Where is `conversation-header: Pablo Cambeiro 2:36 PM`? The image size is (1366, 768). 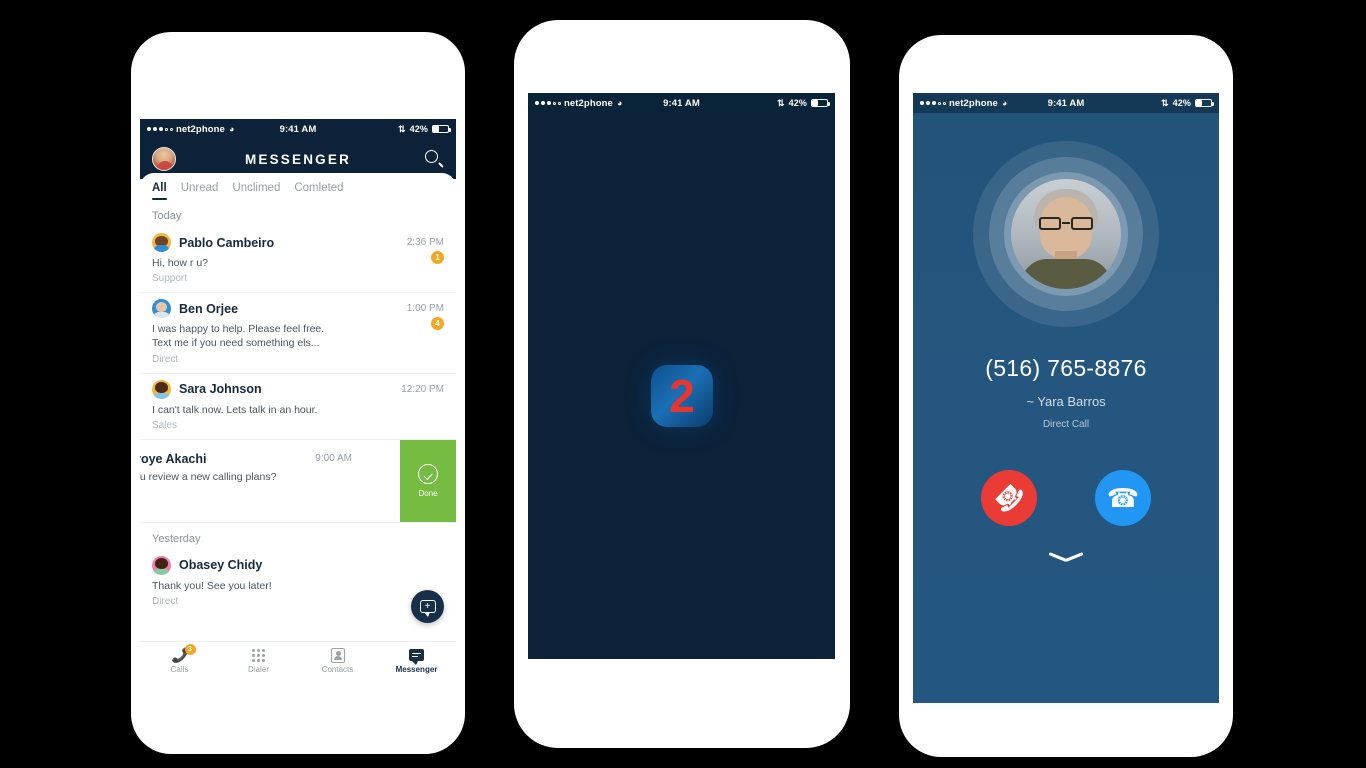 conversation-header: Pablo Cambeiro 2:36 PM is located at coordinates (298, 242).